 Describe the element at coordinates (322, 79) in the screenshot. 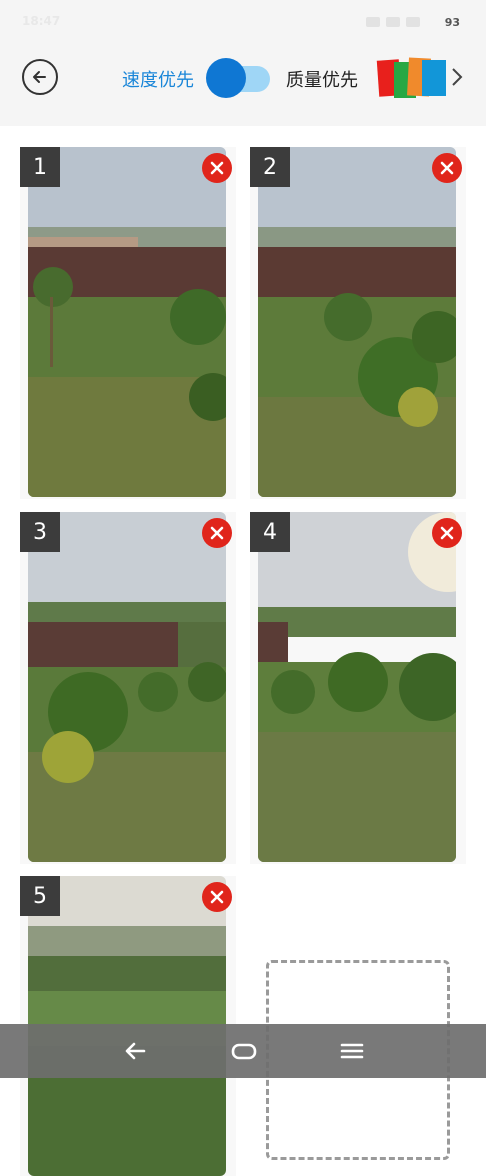

I see `quality-priority-label: 质量优先` at that location.